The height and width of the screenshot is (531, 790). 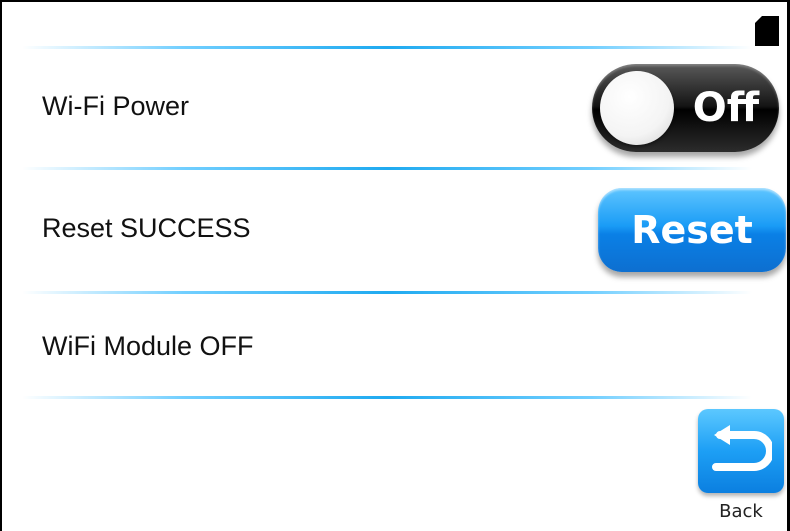 I want to click on toggle-knob, so click(x=637, y=108).